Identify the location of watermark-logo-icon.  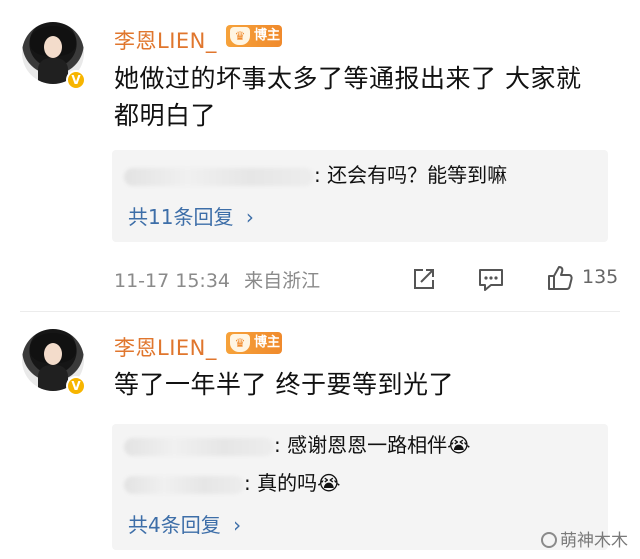
(549, 540).